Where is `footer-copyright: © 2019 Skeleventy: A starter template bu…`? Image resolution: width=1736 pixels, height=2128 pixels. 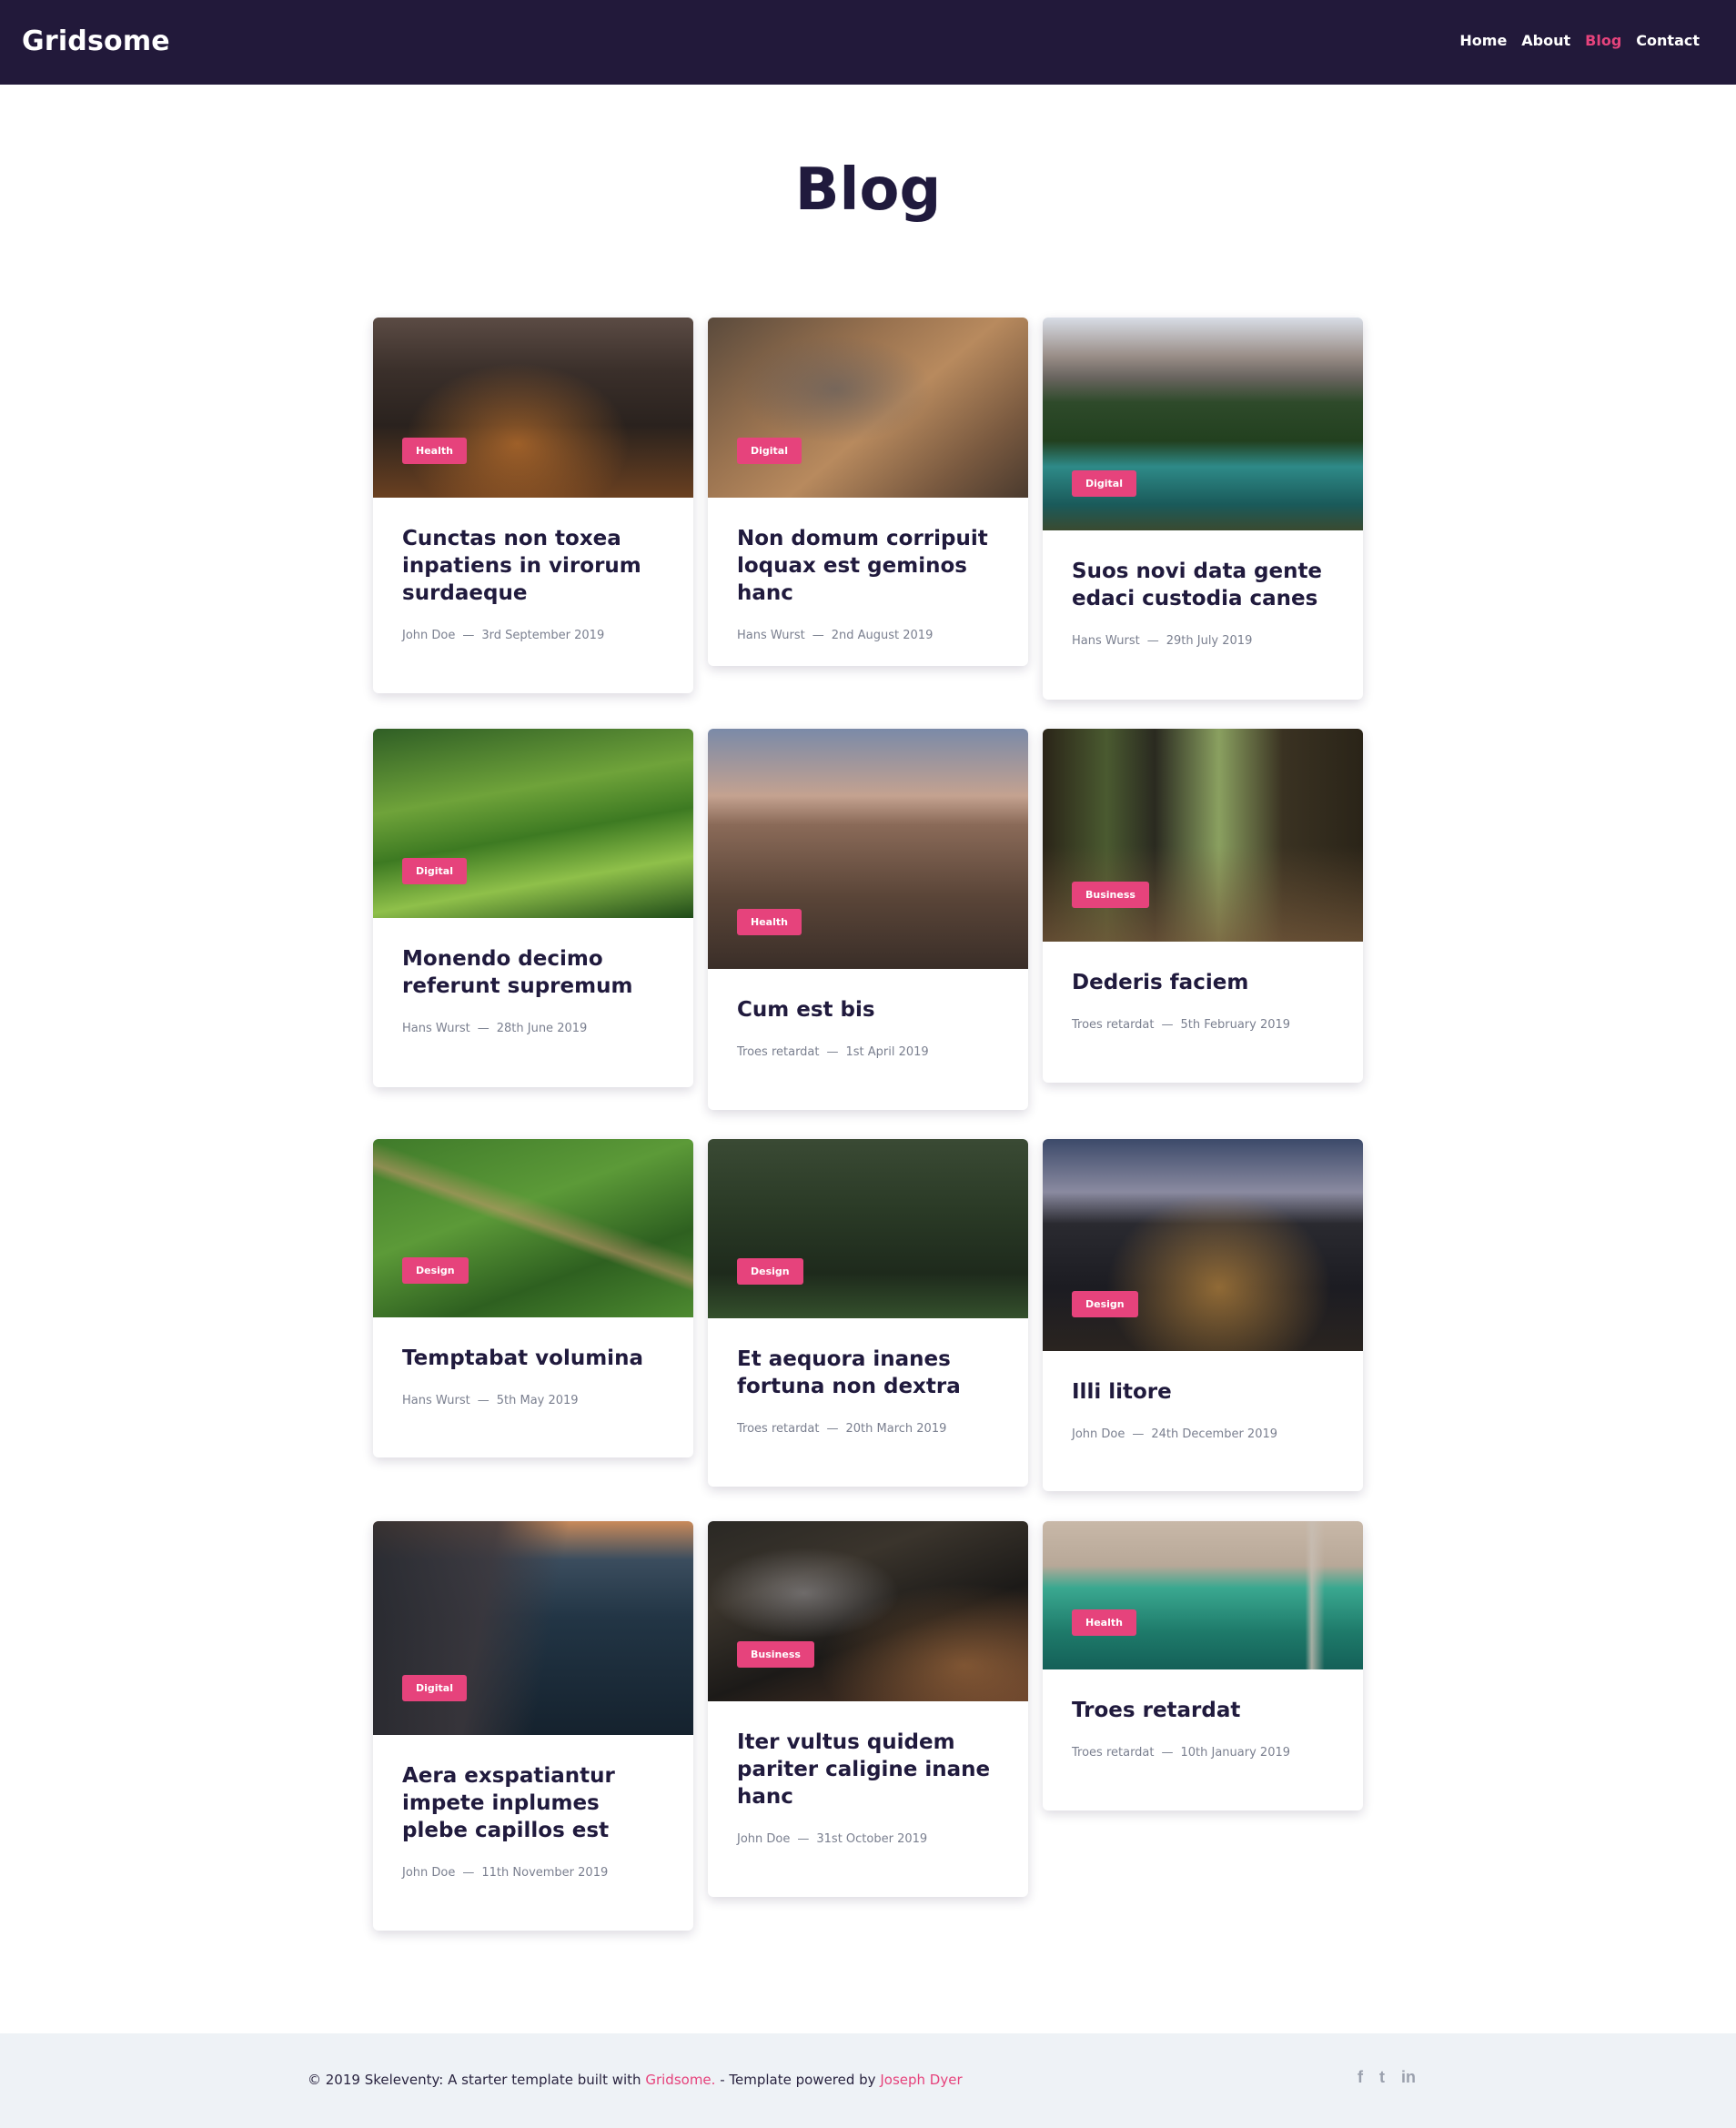
footer-copyright: © 2019 Skeleventy: A starter template bu… is located at coordinates (635, 2080).